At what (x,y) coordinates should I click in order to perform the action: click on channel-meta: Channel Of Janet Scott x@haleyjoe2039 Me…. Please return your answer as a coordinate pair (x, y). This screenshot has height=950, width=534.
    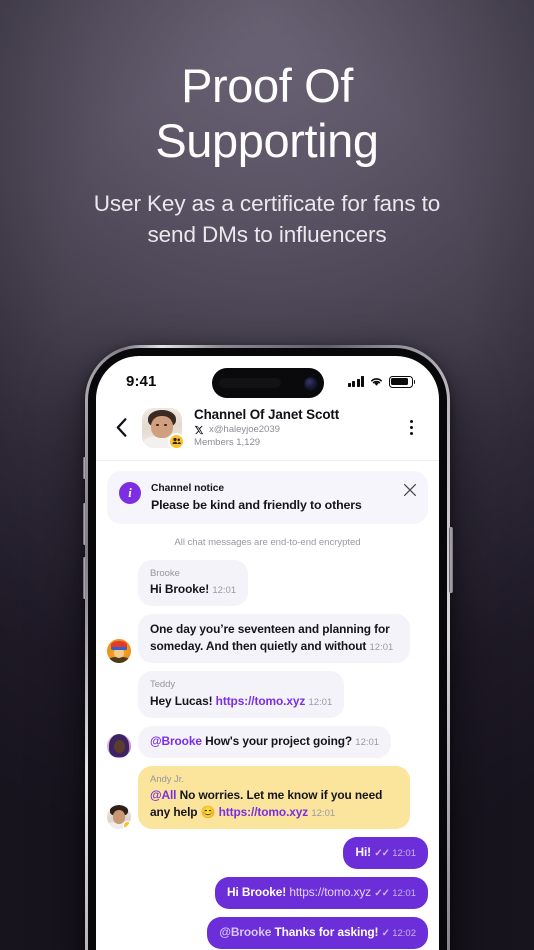
    Looking at the image, I should click on (291, 427).